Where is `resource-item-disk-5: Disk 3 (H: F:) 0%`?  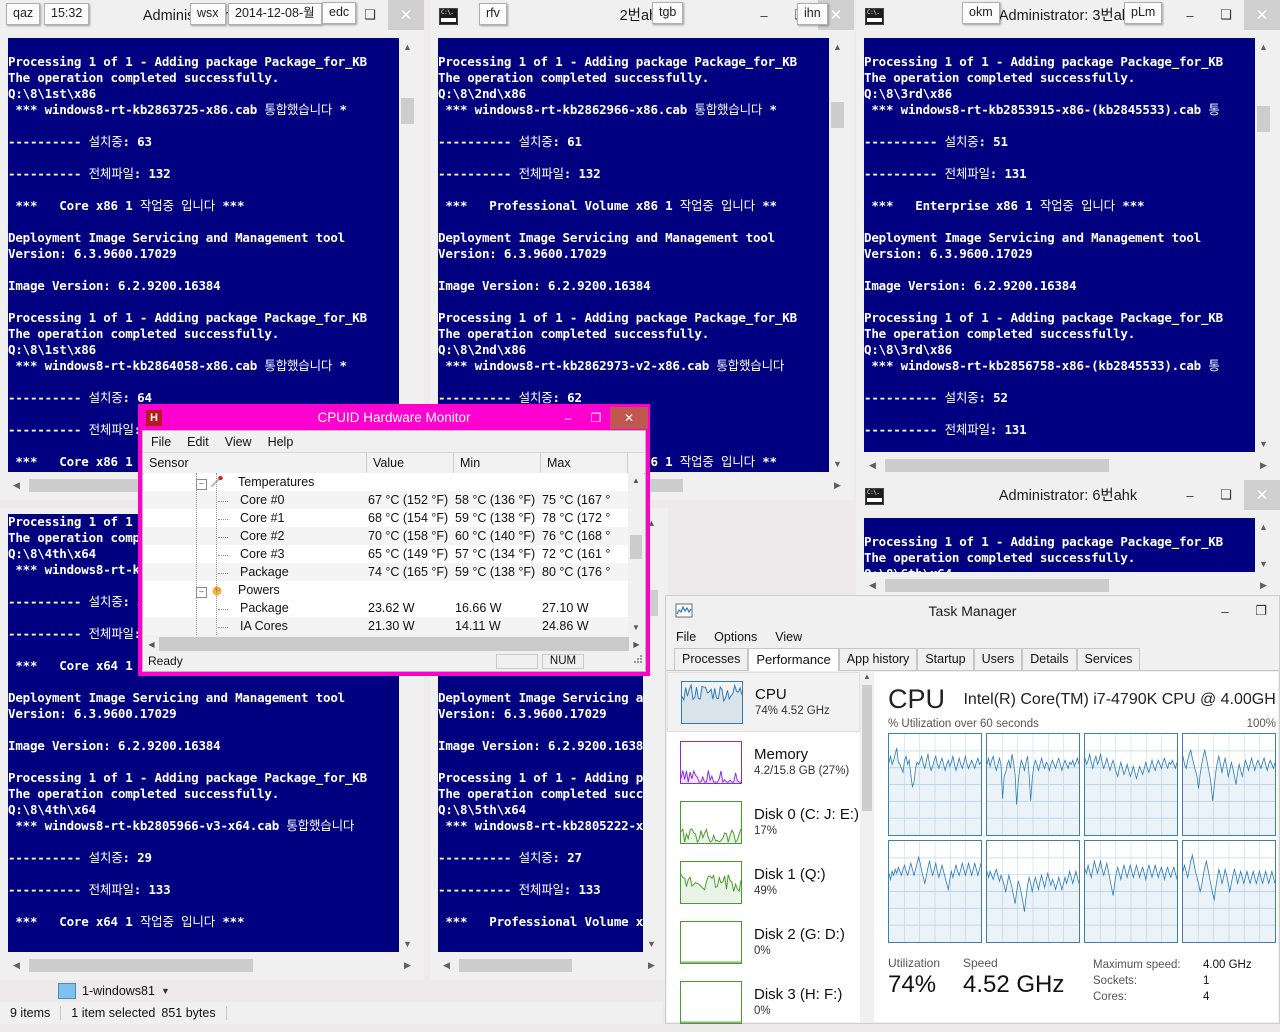 resource-item-disk-5: Disk 3 (H: F:) 0% is located at coordinates (763, 1002).